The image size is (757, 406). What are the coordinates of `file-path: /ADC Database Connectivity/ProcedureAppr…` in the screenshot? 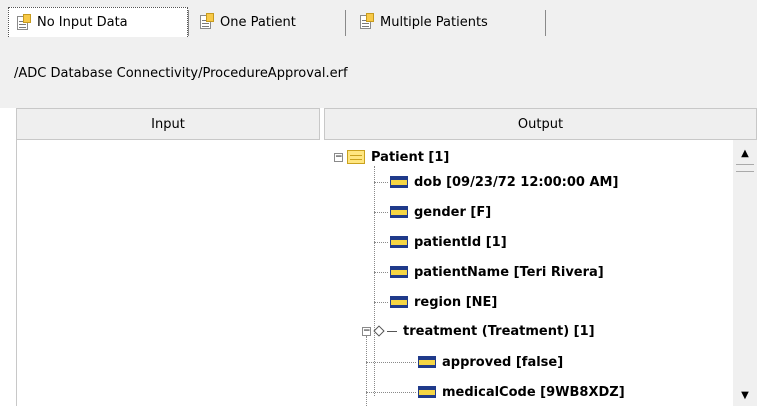 It's located at (181, 73).